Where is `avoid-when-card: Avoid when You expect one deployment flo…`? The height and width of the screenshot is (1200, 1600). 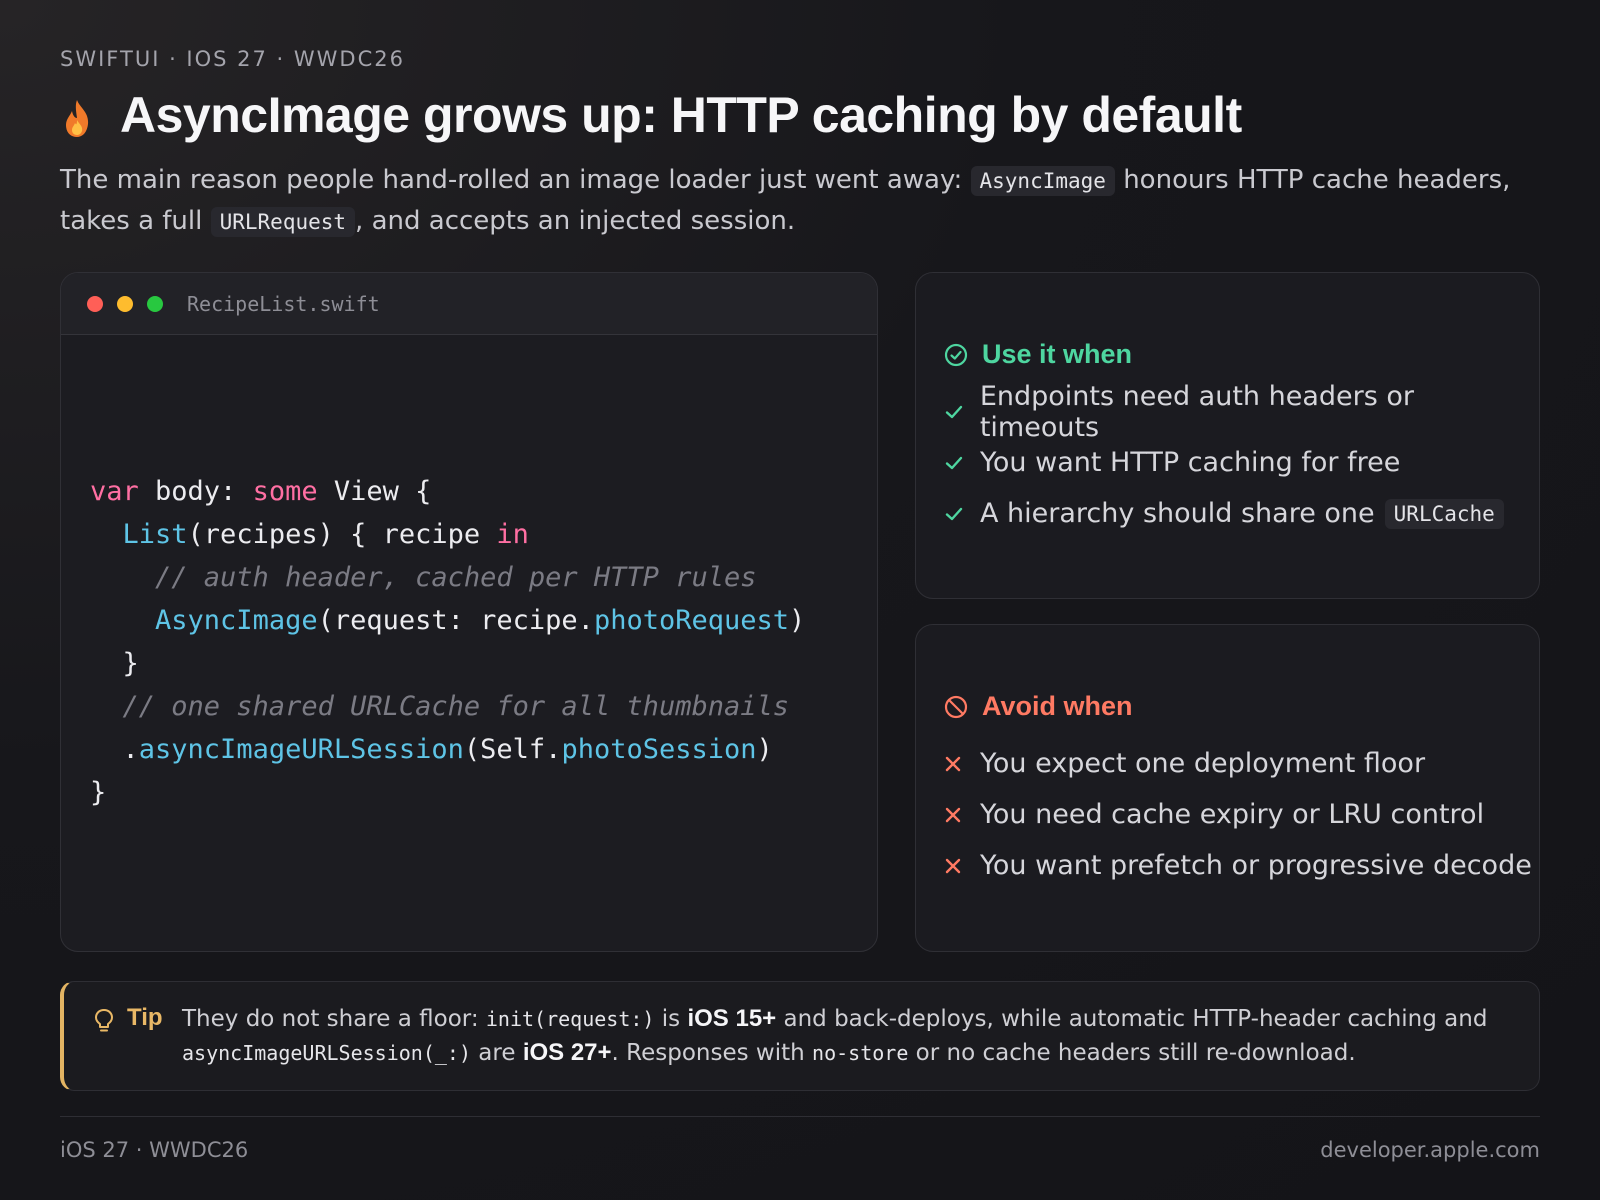 avoid-when-card: Avoid when You expect one deployment flo… is located at coordinates (1227, 788).